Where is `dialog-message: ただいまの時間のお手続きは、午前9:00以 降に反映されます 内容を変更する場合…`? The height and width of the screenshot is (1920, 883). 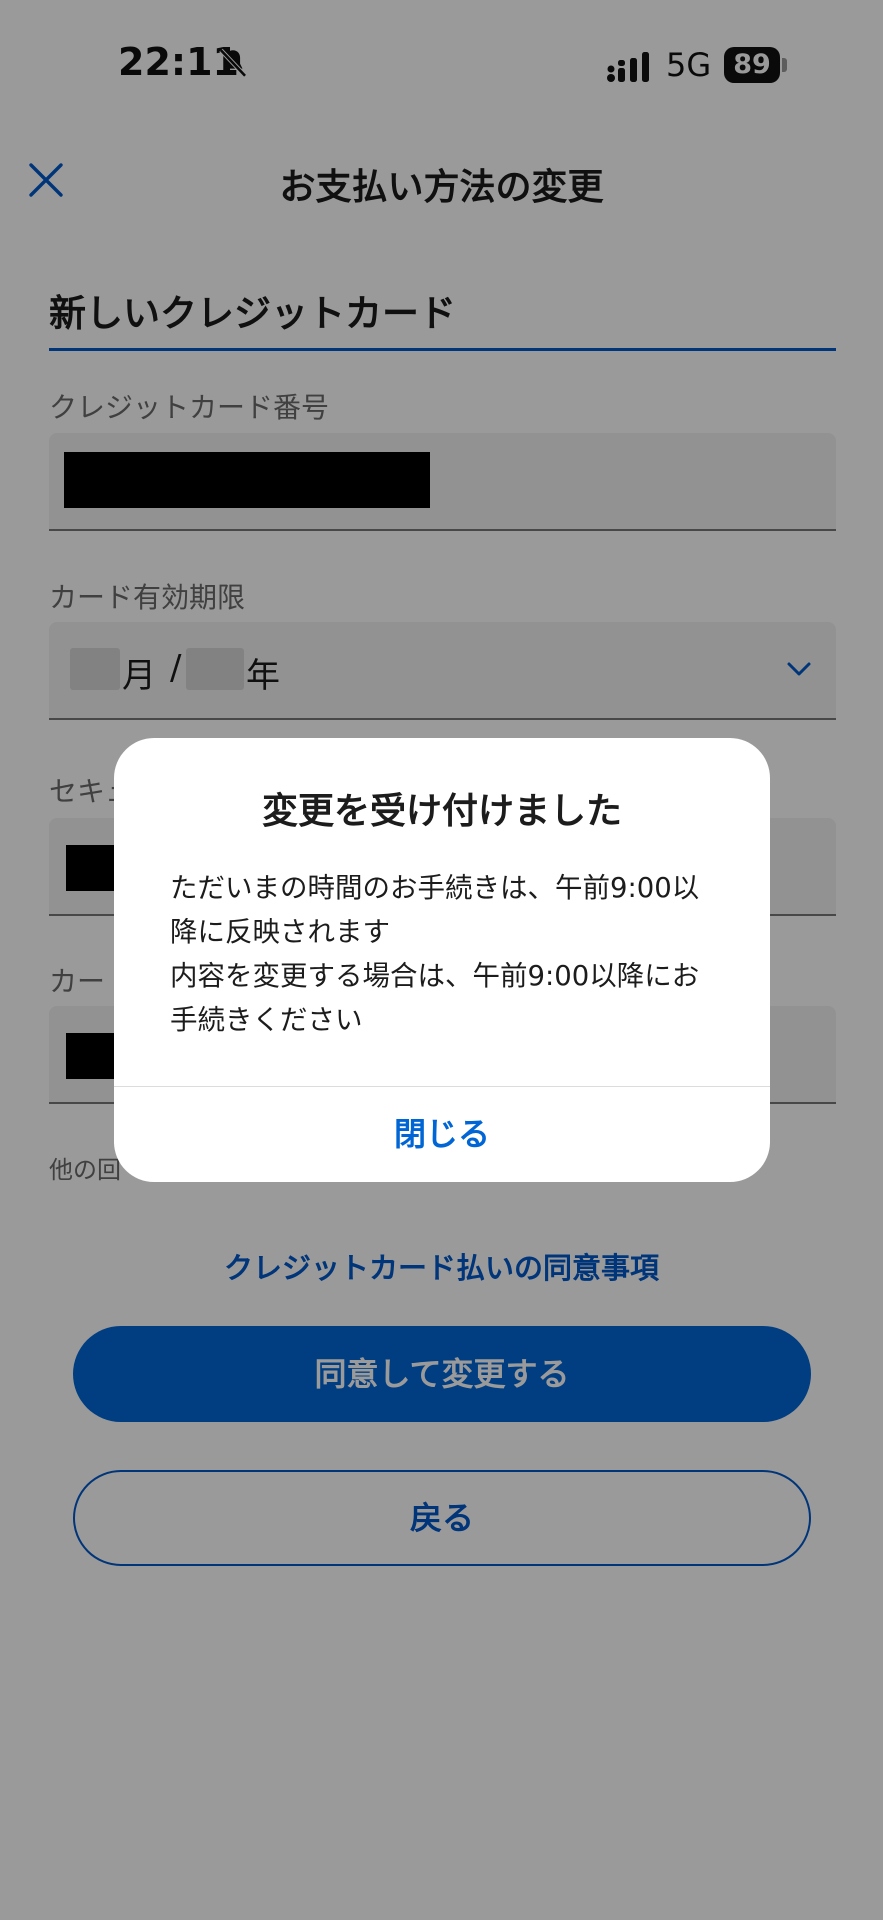 dialog-message: ただいまの時間のお手続きは、午前9:00以 降に反映されます 内容を変更する場合… is located at coordinates (450, 954).